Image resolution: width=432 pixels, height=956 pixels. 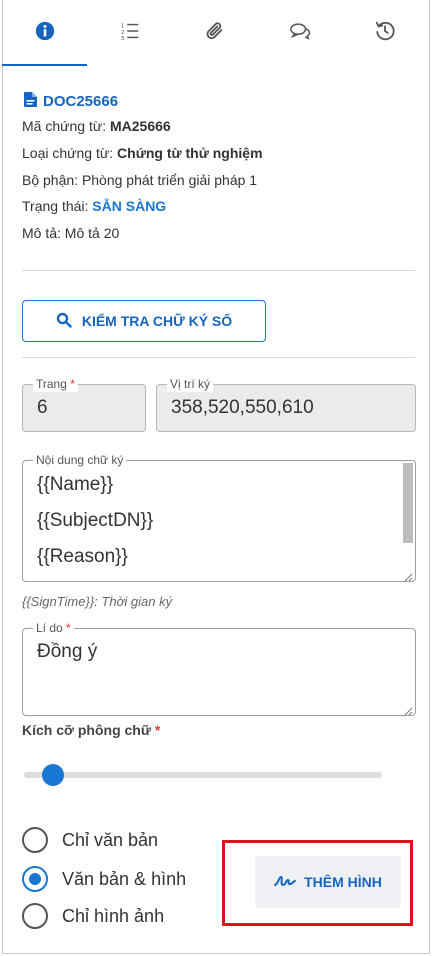 I want to click on tab-info, so click(x=45, y=33).